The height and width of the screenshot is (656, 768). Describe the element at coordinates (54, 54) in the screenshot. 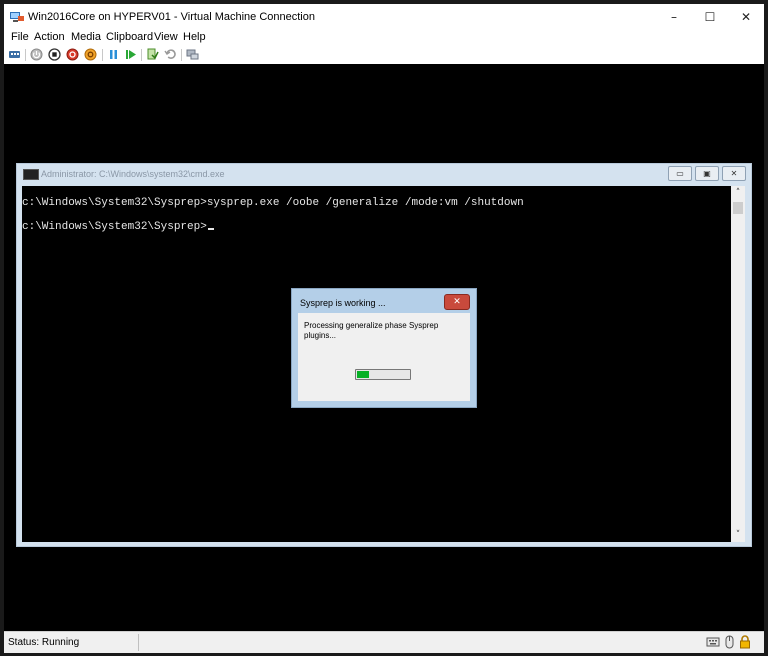

I see `turn-off-icon` at that location.